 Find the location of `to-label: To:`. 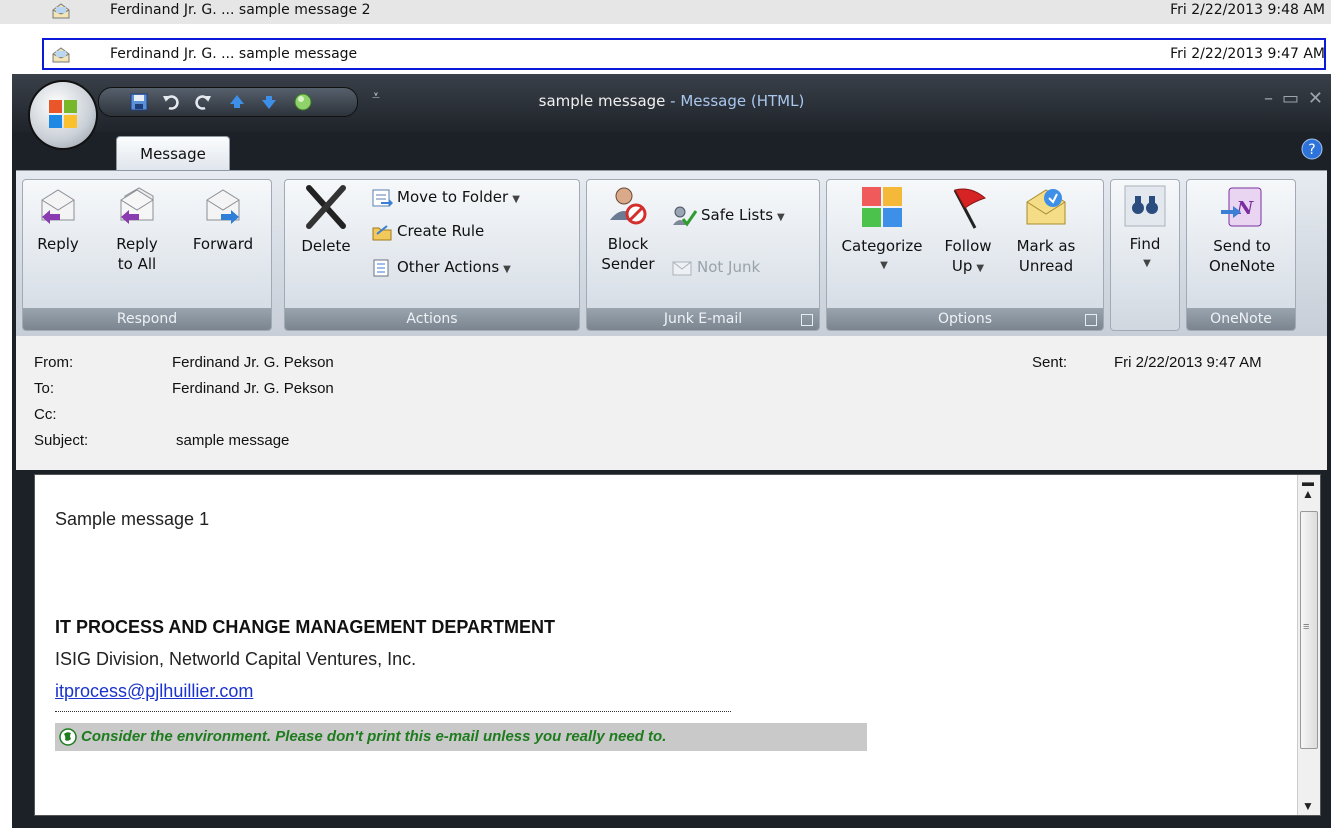

to-label: To: is located at coordinates (44, 388).